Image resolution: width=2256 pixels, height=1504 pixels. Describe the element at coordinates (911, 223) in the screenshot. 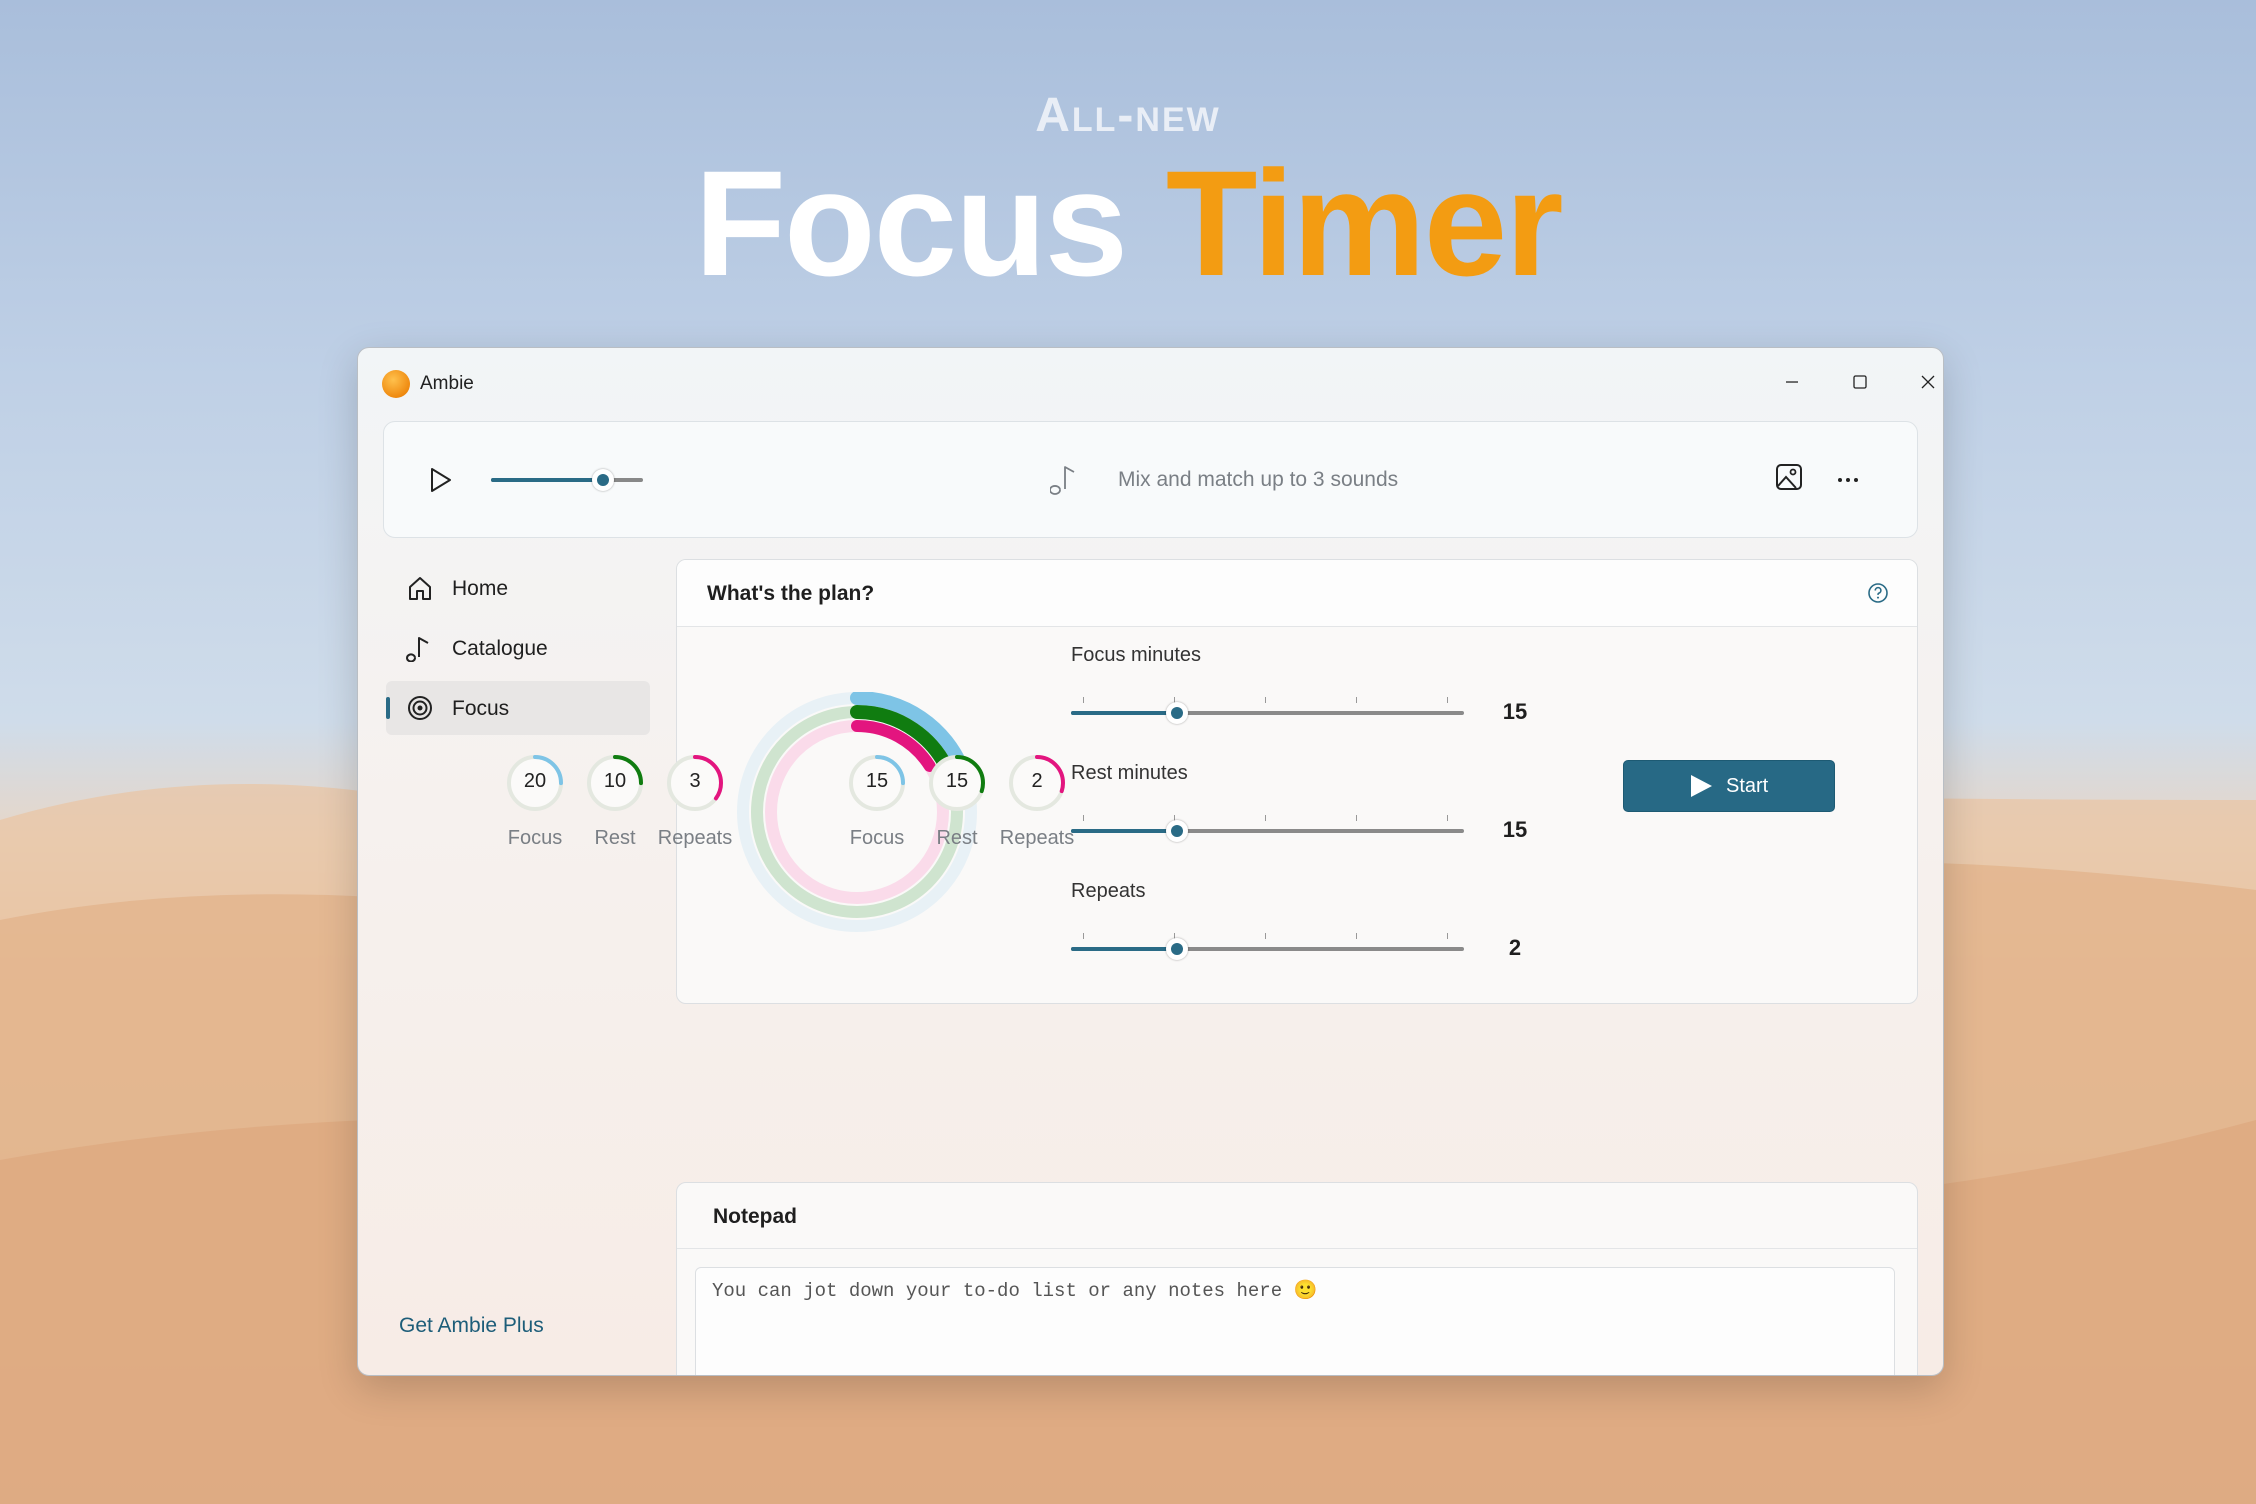

I see `hero-title-focus: Focus` at that location.